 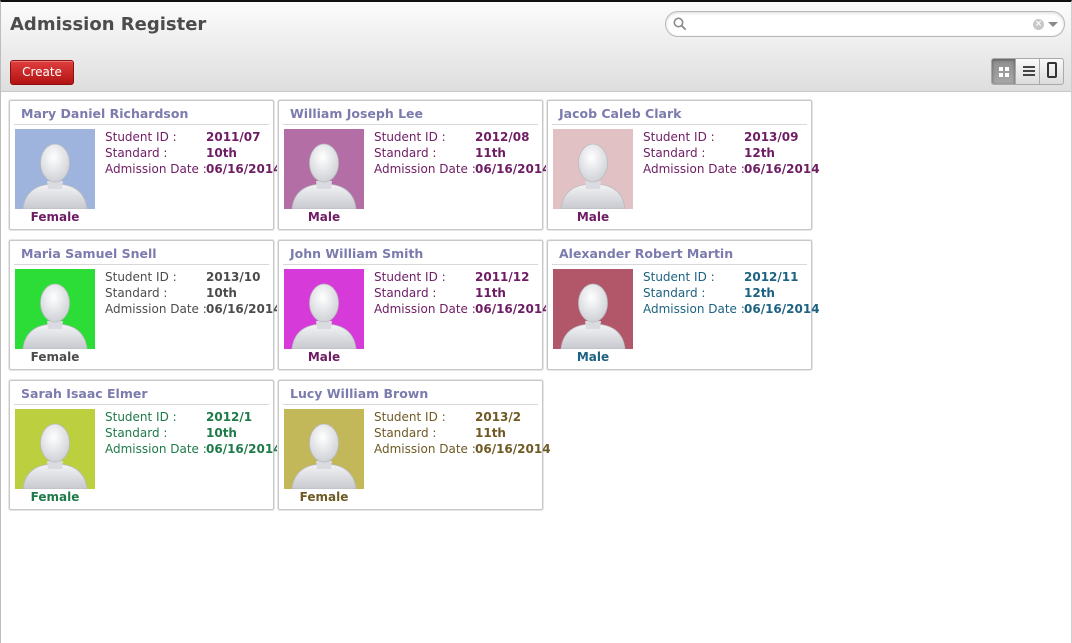 I want to click on create-button: Create, so click(x=42, y=72).